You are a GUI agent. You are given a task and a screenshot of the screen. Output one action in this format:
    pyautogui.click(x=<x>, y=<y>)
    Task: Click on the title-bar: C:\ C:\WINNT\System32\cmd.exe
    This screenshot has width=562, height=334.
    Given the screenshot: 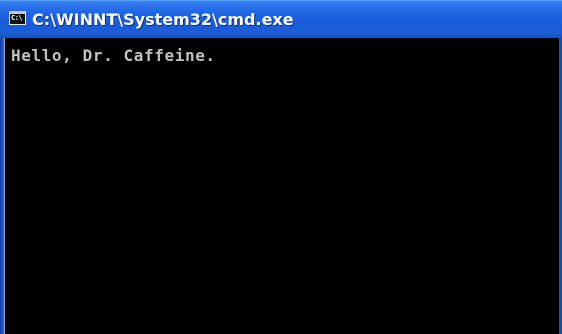 What is the action you would take?
    pyautogui.click(x=281, y=19)
    